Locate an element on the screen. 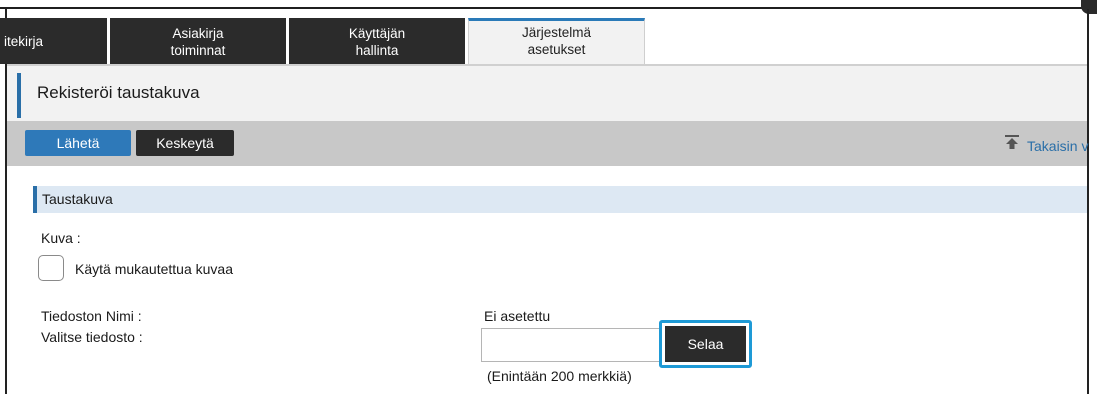  cancel-button: Keskeytä is located at coordinates (185, 143).